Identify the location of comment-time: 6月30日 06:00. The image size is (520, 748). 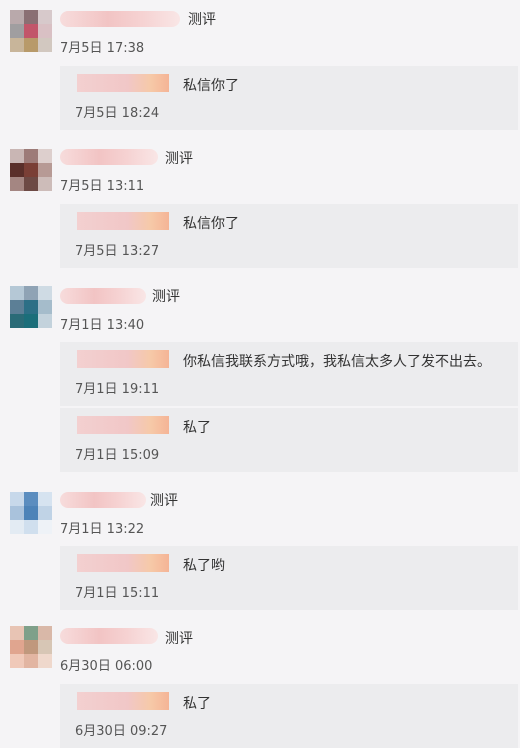
(106, 666).